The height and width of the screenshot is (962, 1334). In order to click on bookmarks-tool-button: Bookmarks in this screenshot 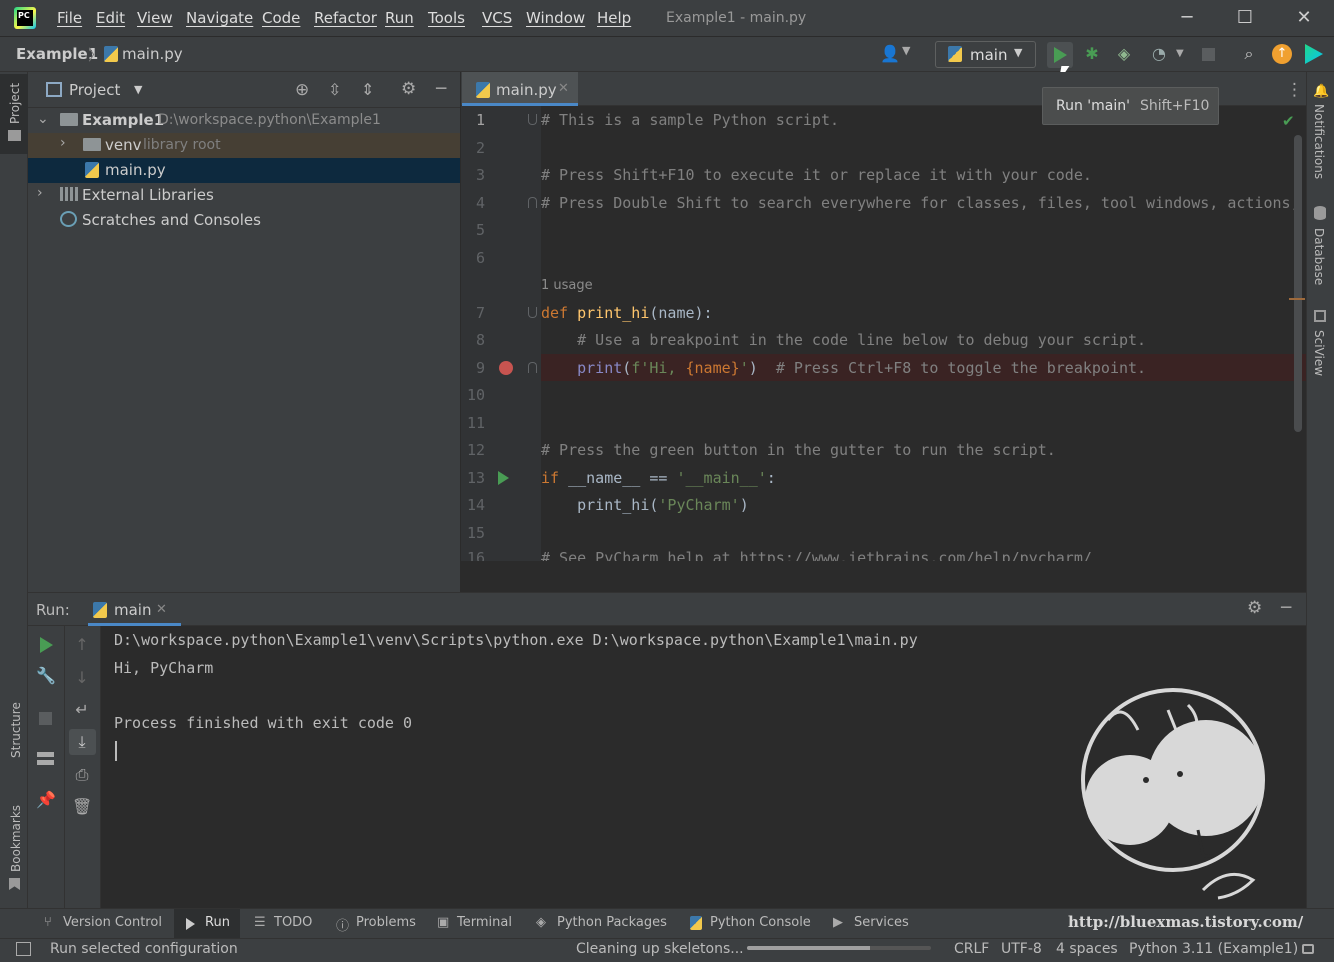, I will do `click(16, 838)`.